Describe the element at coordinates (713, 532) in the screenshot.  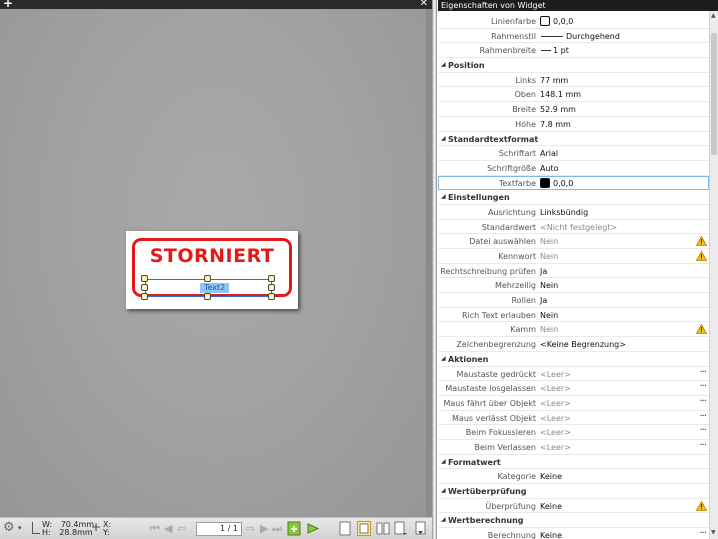
I see `scroll-down-icon: ▼` at that location.